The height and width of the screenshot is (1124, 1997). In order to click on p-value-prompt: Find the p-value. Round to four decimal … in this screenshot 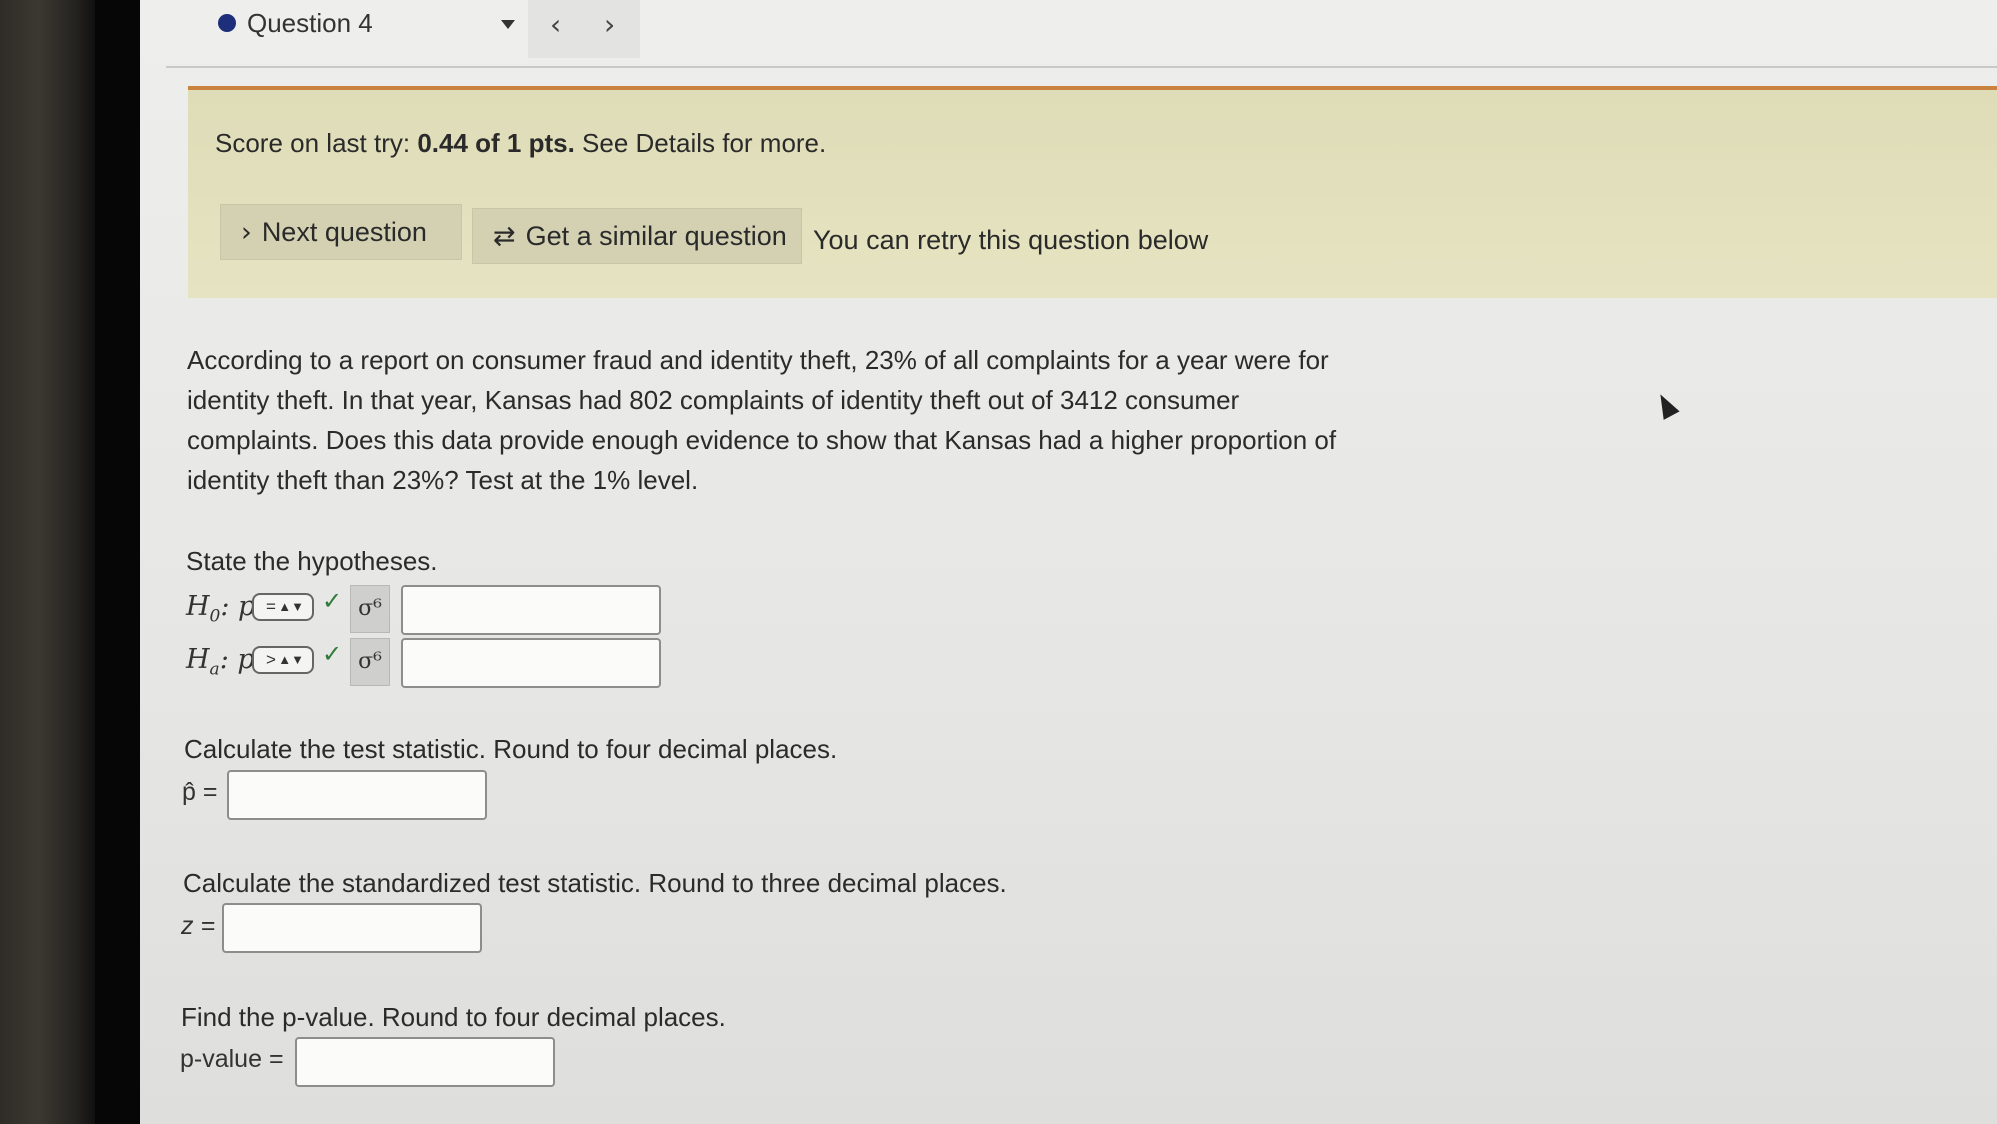, I will do `click(453, 1017)`.